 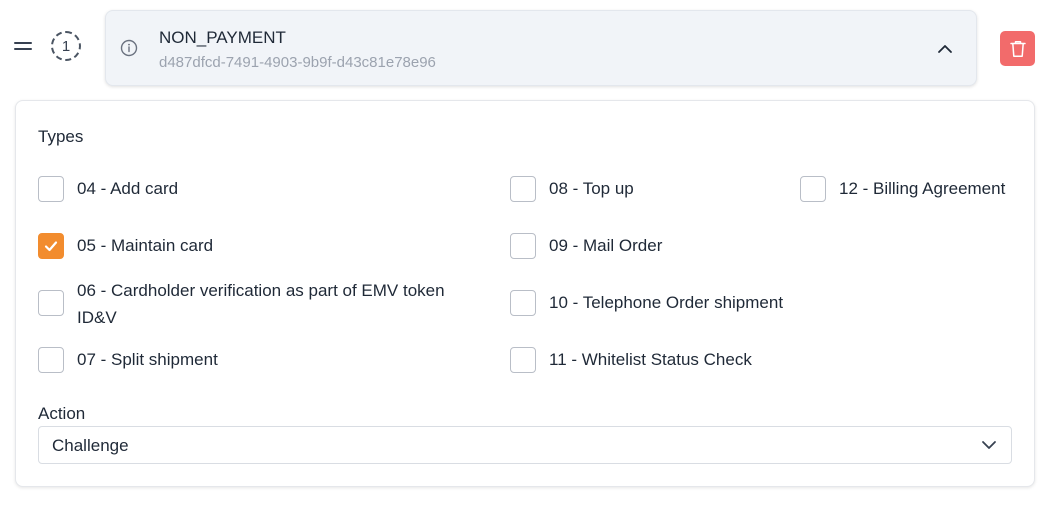 I want to click on type-label-08: 08 - Top up, so click(x=591, y=188).